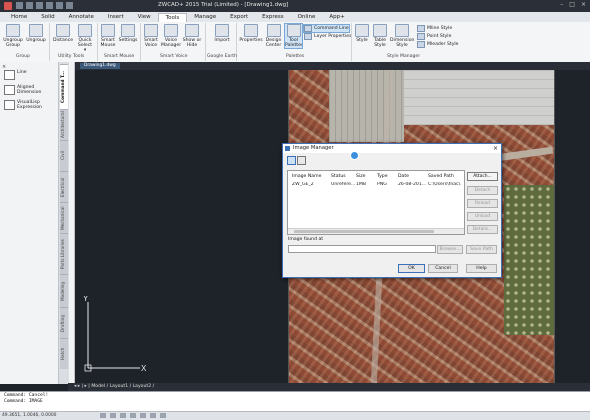  Describe the element at coordinates (438, 44) in the screenshot. I see `mleader-style-button: Mleader Style` at that location.